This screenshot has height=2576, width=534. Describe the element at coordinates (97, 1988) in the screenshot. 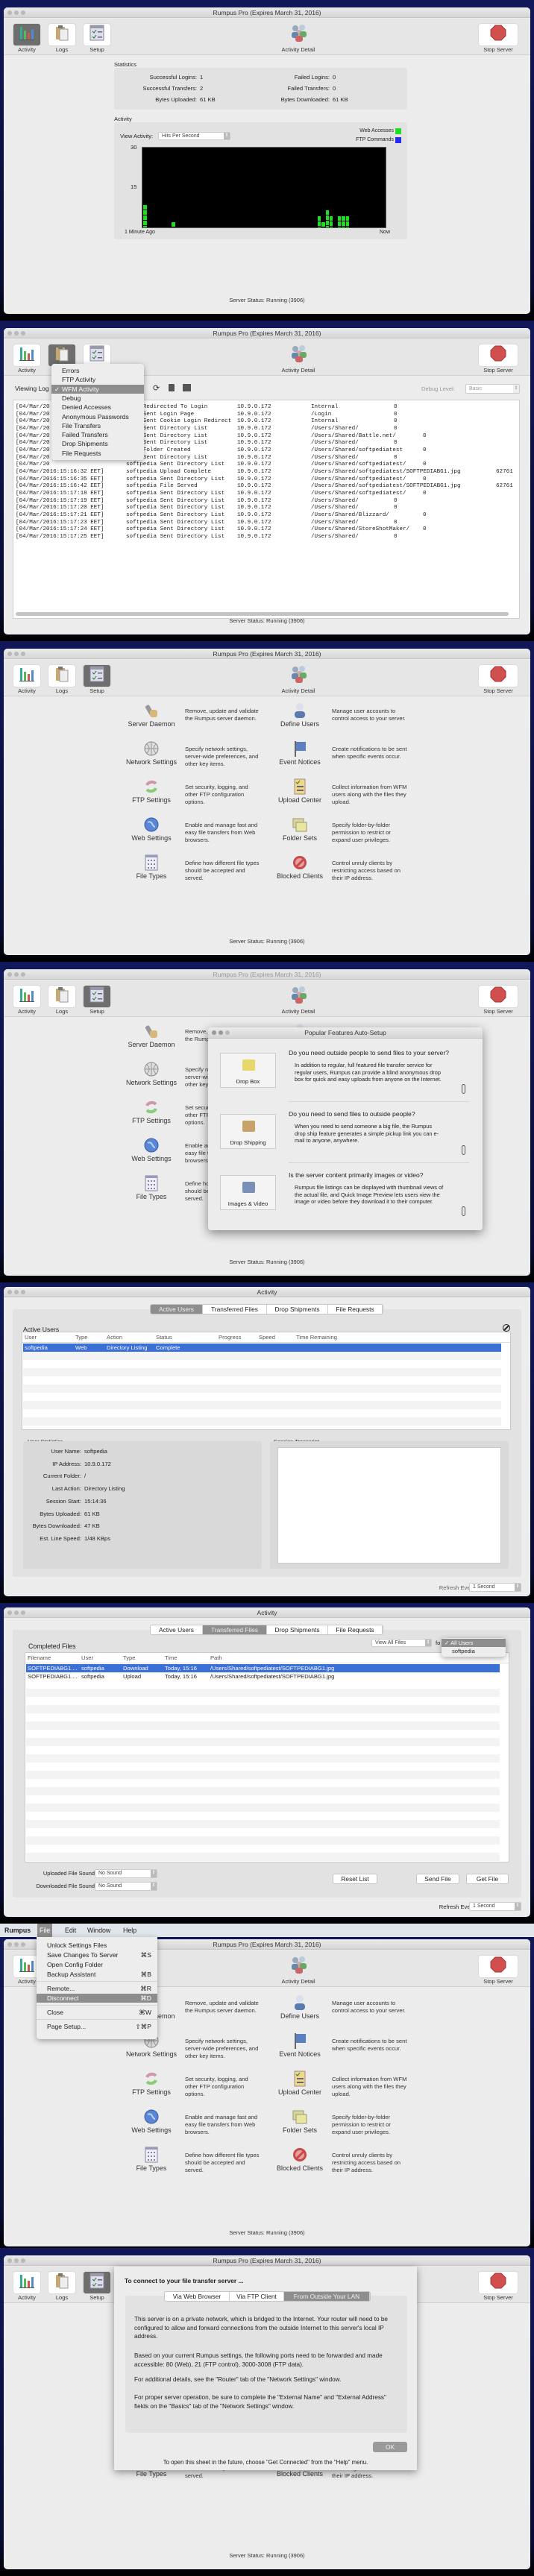

I see `file-menu-item: Remote... ⌘R` at that location.